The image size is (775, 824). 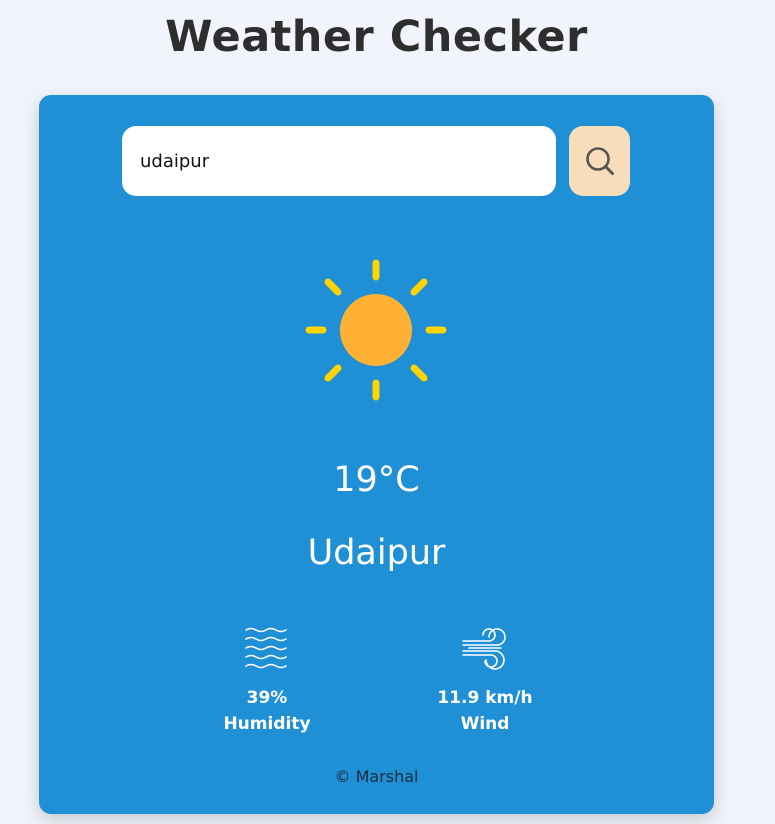 What do you see at coordinates (339, 161) in the screenshot?
I see `search-input` at bounding box center [339, 161].